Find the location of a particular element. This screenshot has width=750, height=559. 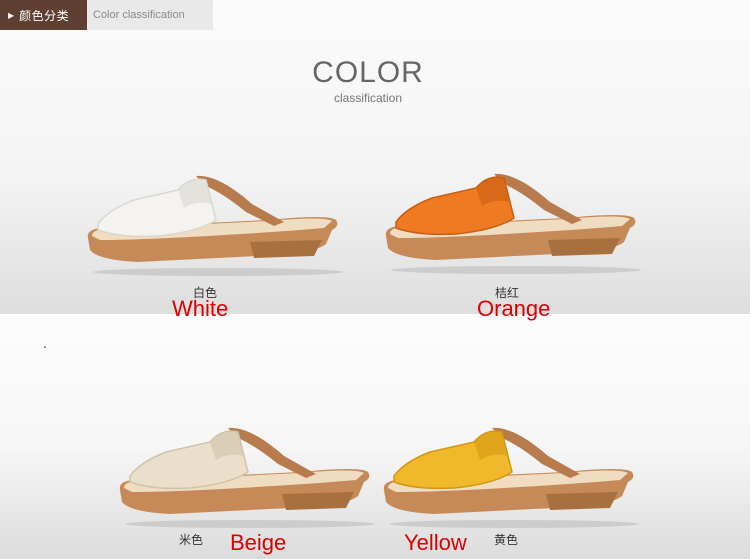

color-label-en-beige: Beige is located at coordinates (258, 542).